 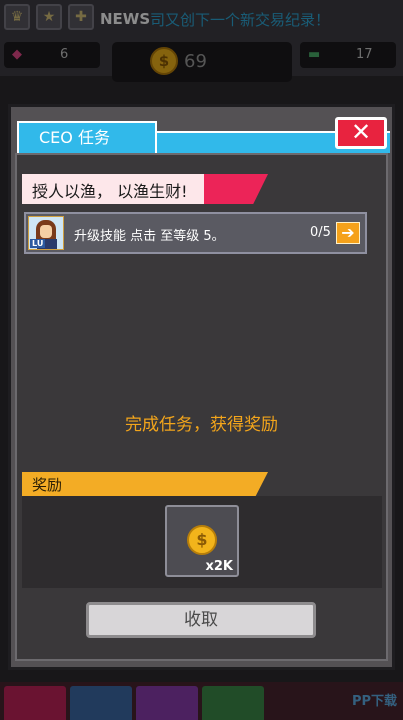 I want to click on reward-slot: $ x2K, so click(x=202, y=541).